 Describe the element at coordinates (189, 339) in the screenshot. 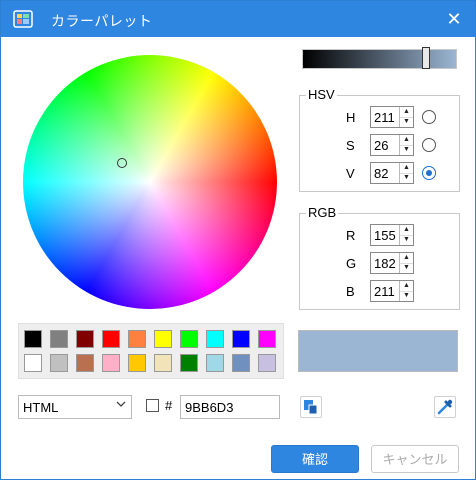

I see `swatch-lime` at that location.